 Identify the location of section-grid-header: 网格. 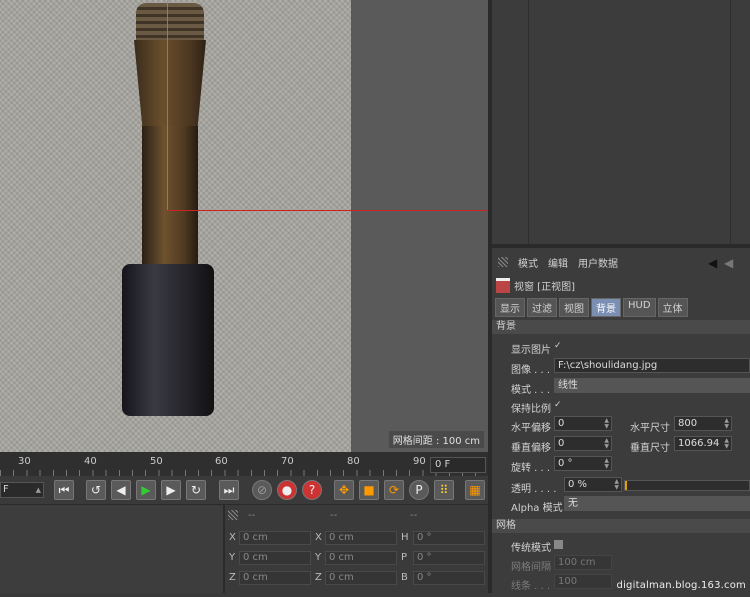
(621, 526).